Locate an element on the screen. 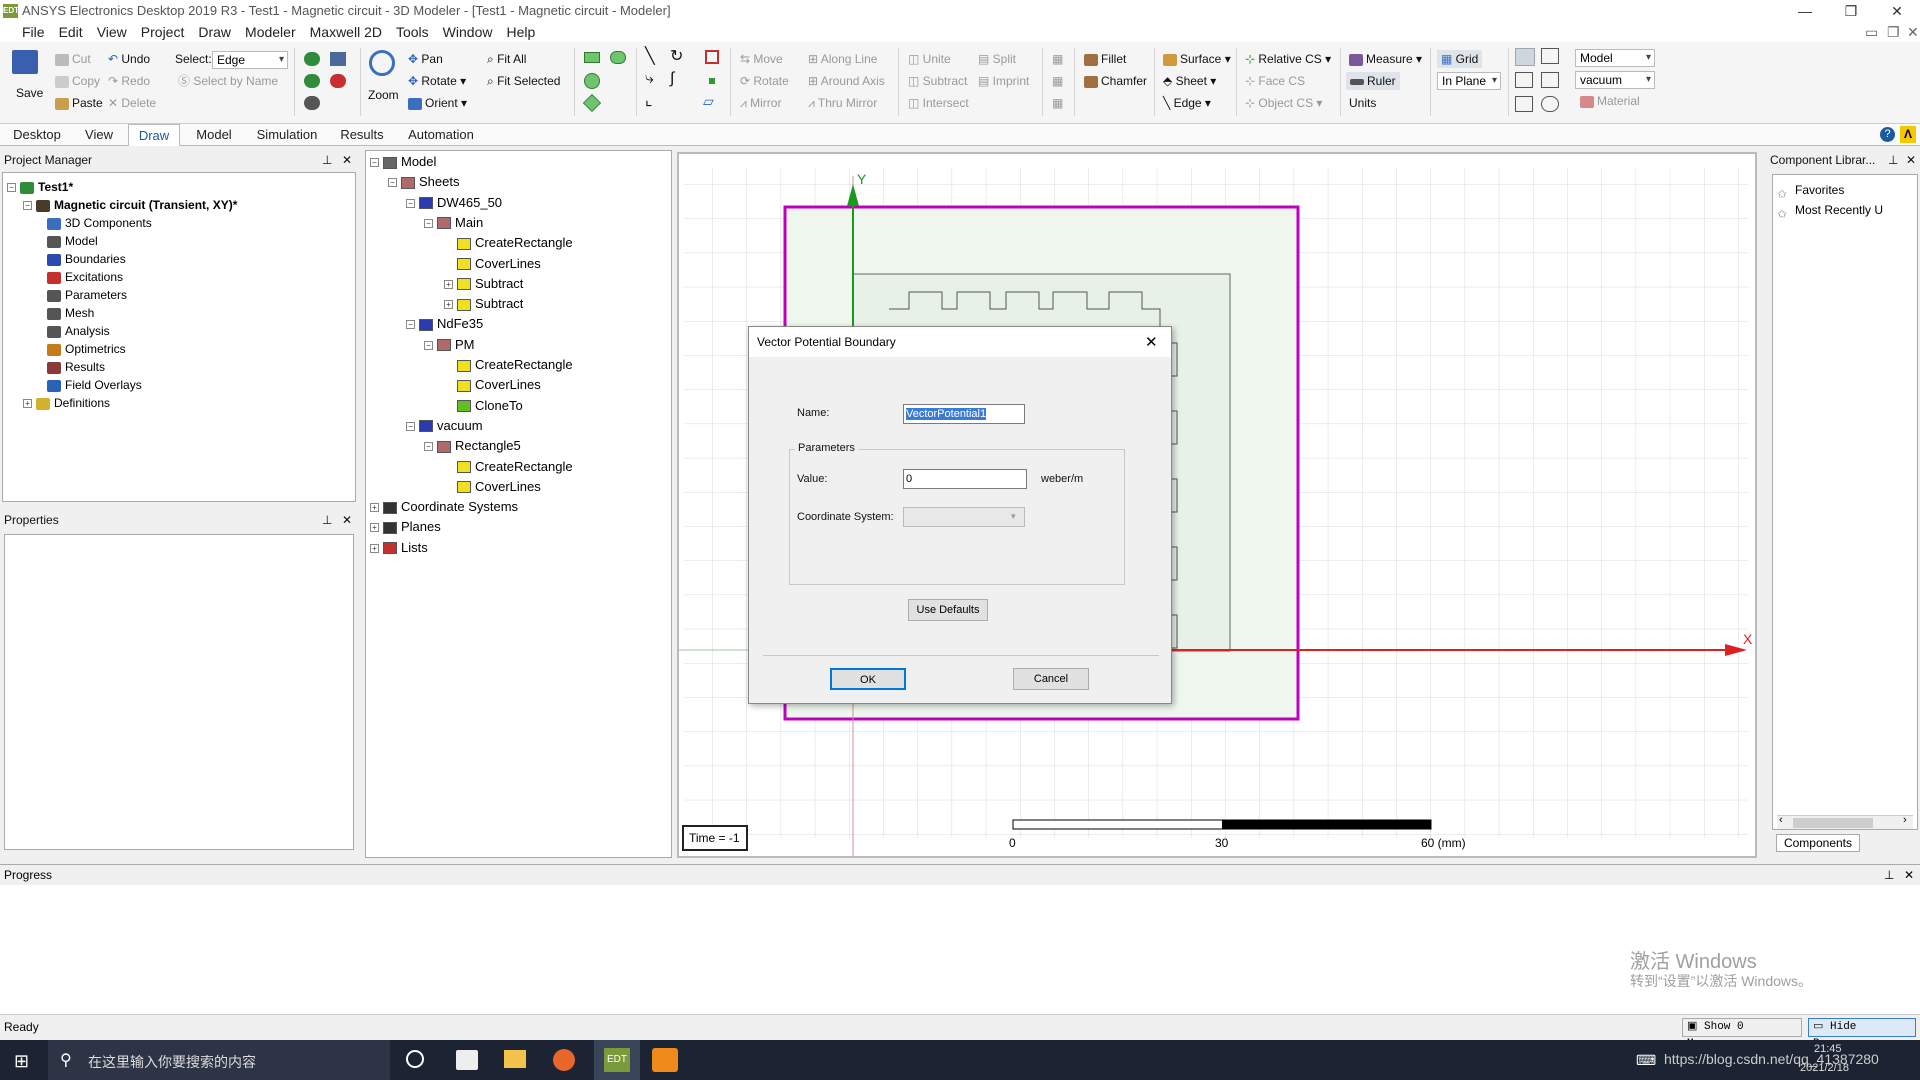  units-button: Units is located at coordinates (1362, 103).